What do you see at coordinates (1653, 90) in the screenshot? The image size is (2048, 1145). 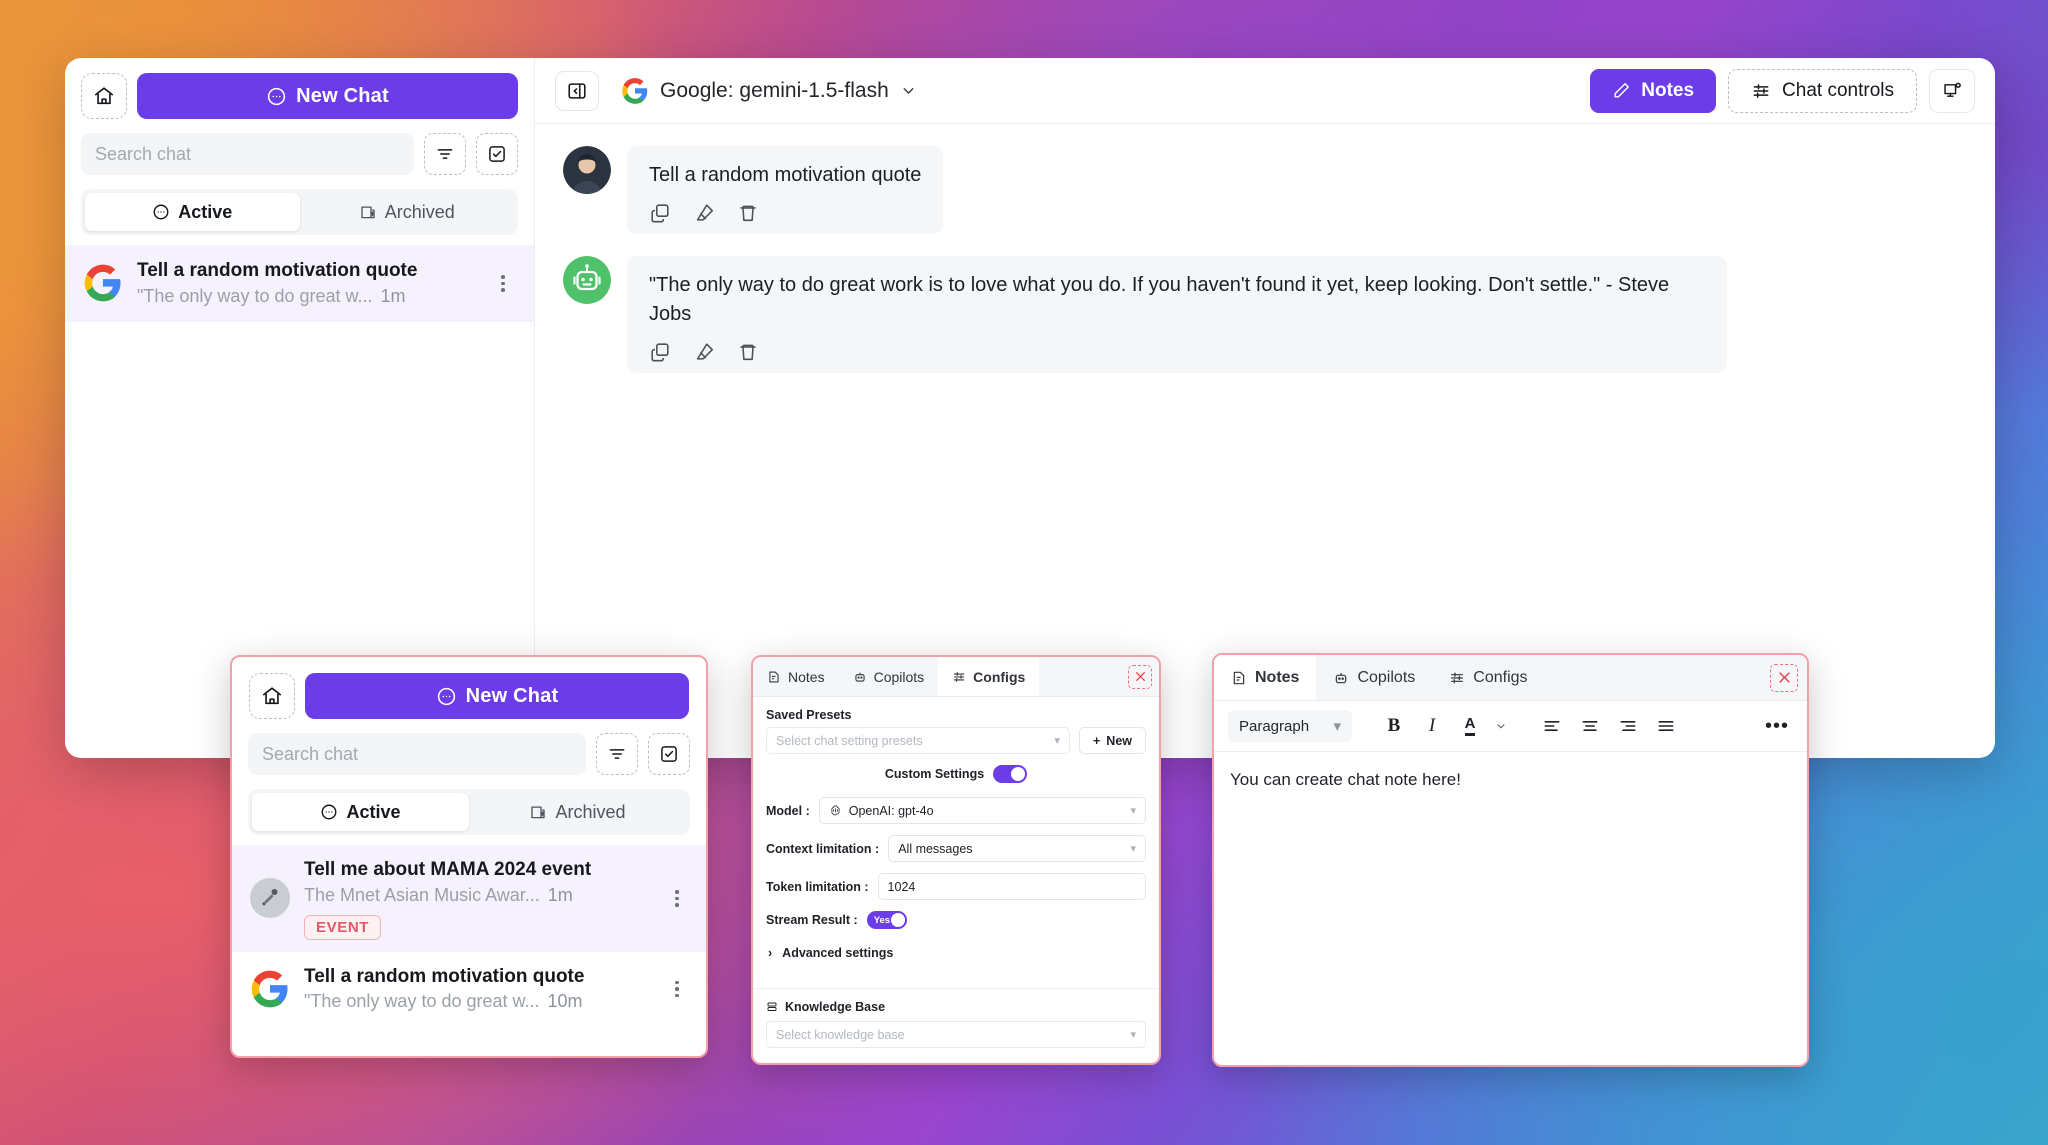 I see `notes-button: Notes` at bounding box center [1653, 90].